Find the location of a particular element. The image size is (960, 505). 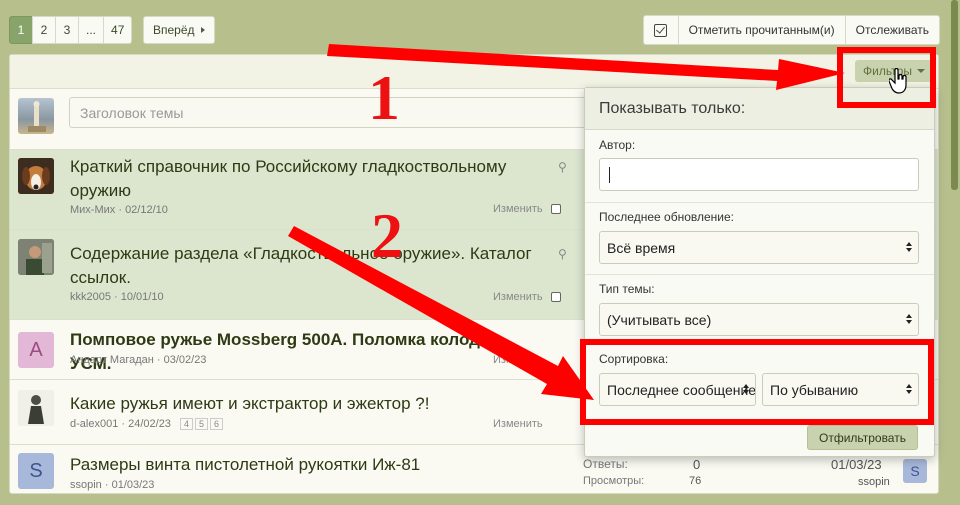

hand-cursor-icon is located at coordinates (898, 81).